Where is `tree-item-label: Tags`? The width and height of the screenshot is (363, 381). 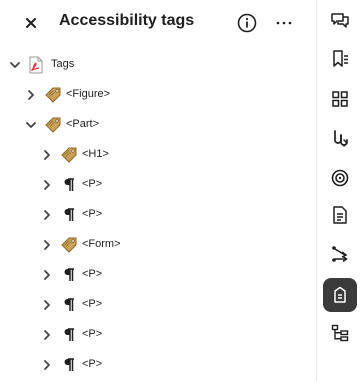 tree-item-label: Tags is located at coordinates (63, 64).